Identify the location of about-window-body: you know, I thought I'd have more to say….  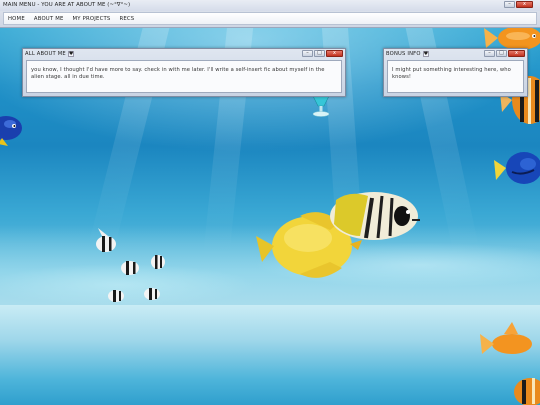
(184, 76).